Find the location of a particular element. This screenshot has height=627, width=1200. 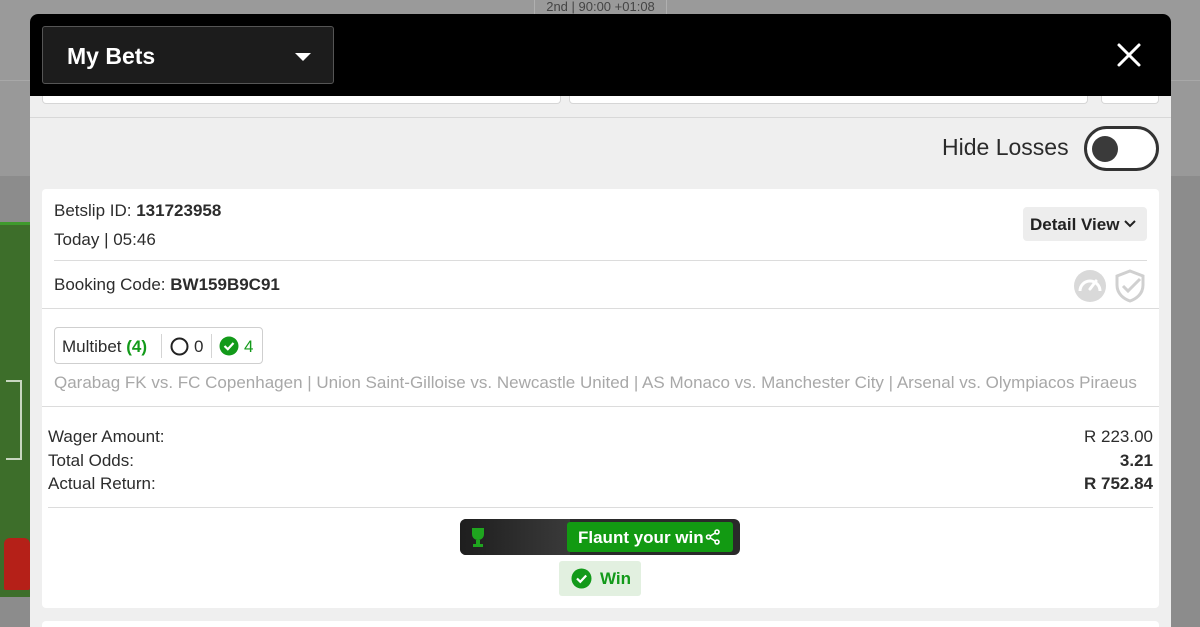

wager-amount-value: R 223.00 is located at coordinates (1118, 436).